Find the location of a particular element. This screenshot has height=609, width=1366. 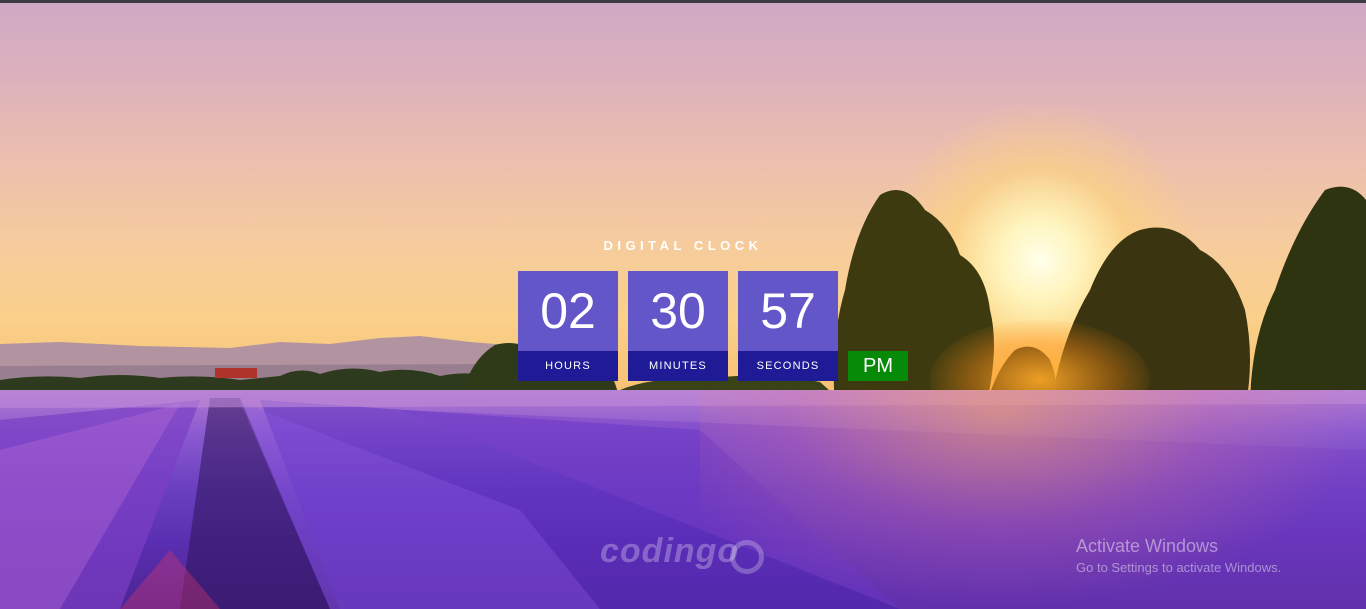

activate-windows-subtitle: Go to Settings to activate Windows. is located at coordinates (1179, 567).